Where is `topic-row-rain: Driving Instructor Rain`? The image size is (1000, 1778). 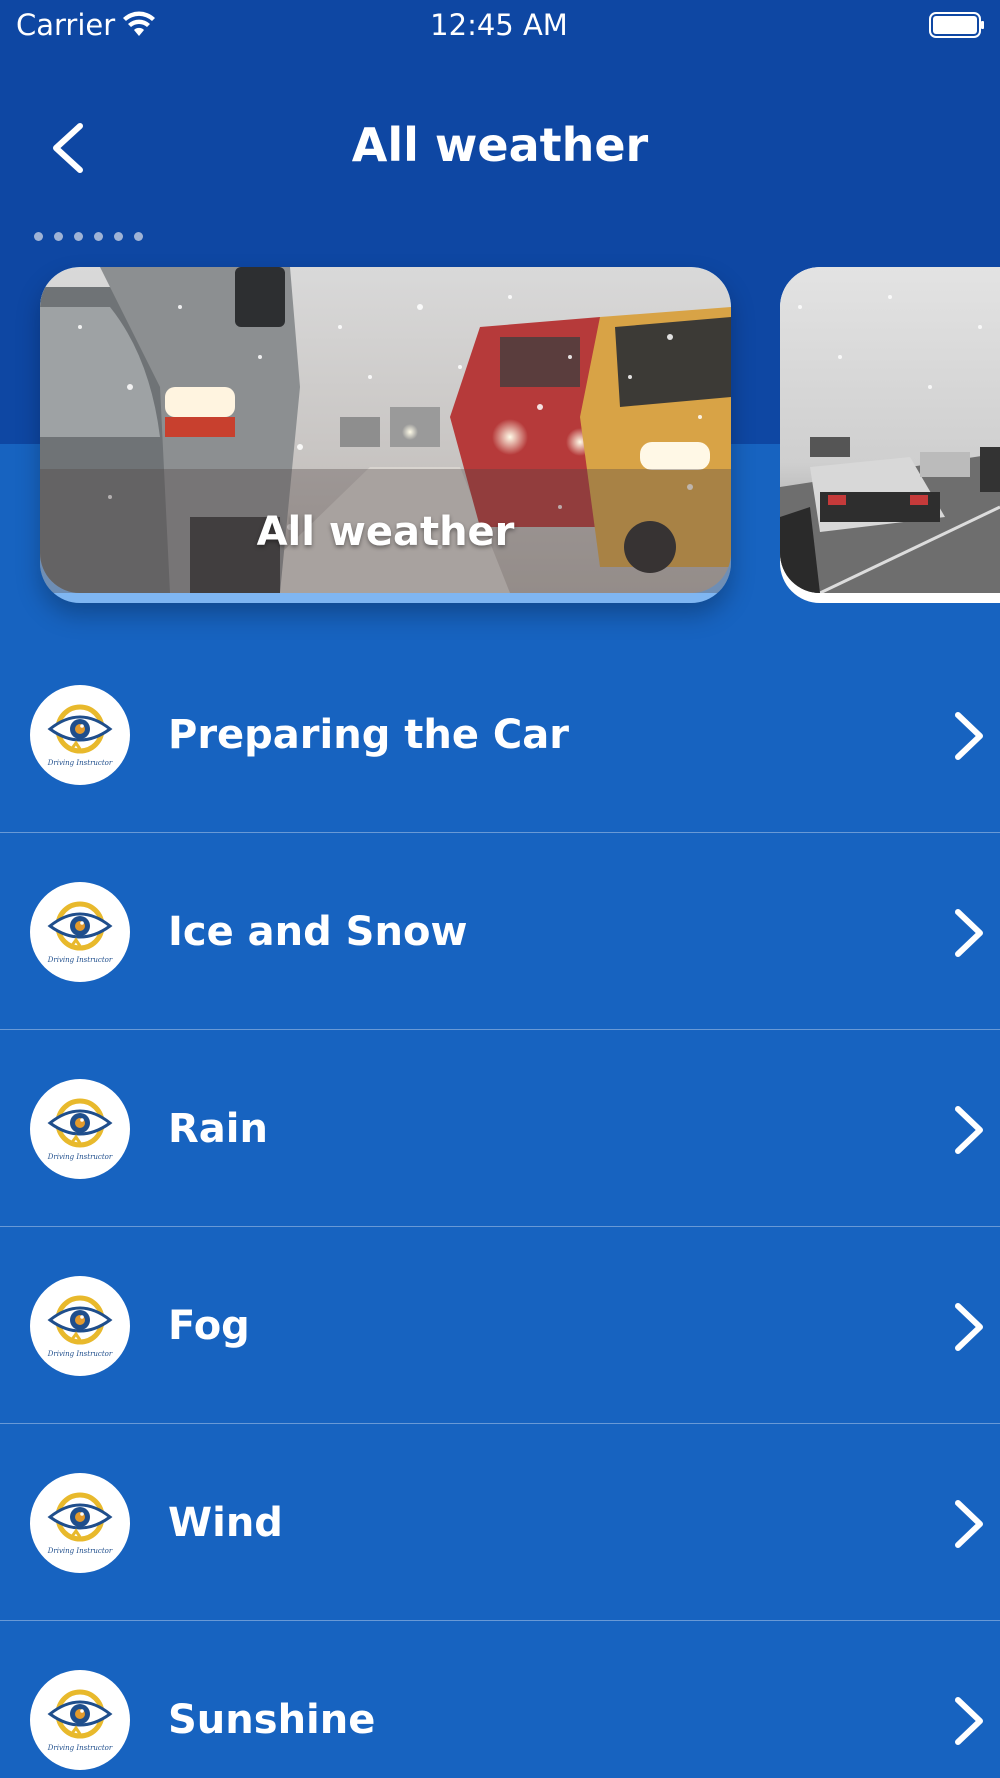 topic-row-rain: Driving Instructor Rain is located at coordinates (500, 1128).